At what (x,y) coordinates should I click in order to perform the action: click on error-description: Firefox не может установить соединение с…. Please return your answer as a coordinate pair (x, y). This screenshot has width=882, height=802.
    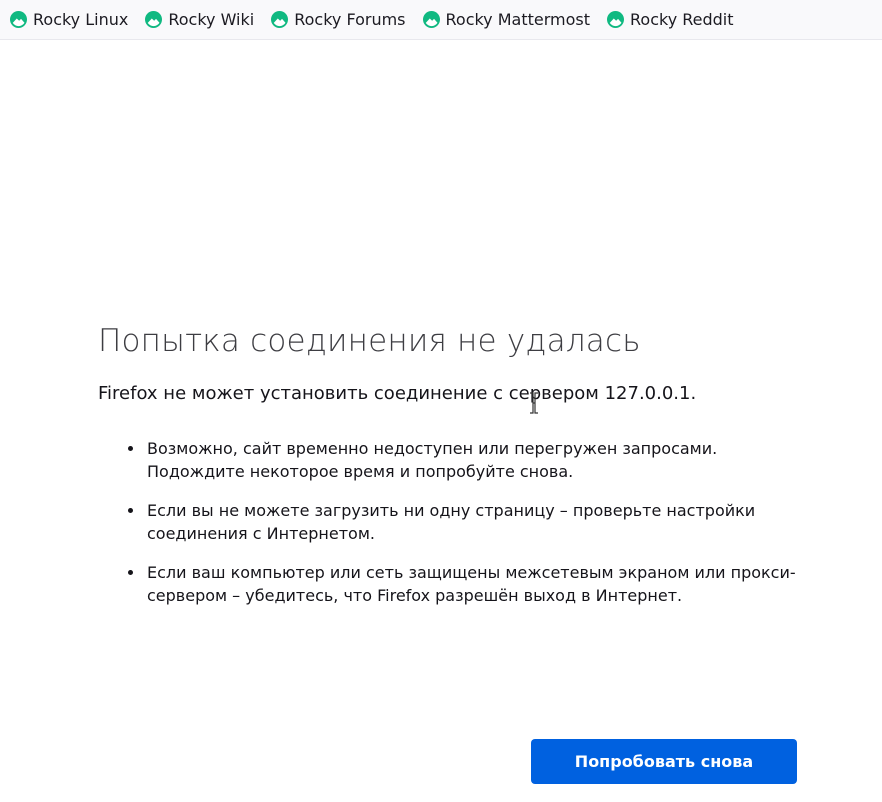
    Looking at the image, I should click on (397, 393).